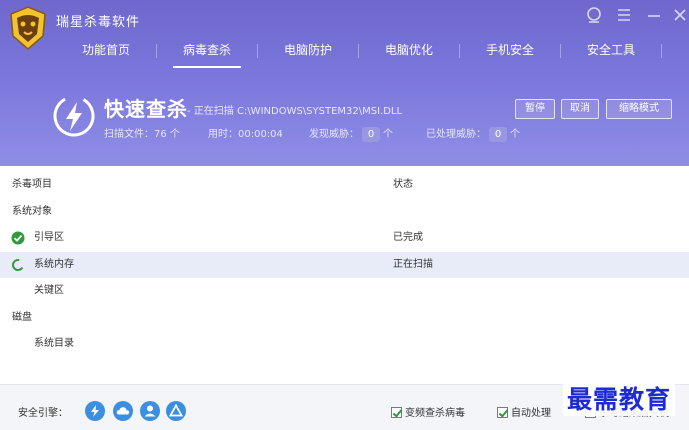 This screenshot has width=689, height=430. I want to click on close-icon, so click(679, 15).